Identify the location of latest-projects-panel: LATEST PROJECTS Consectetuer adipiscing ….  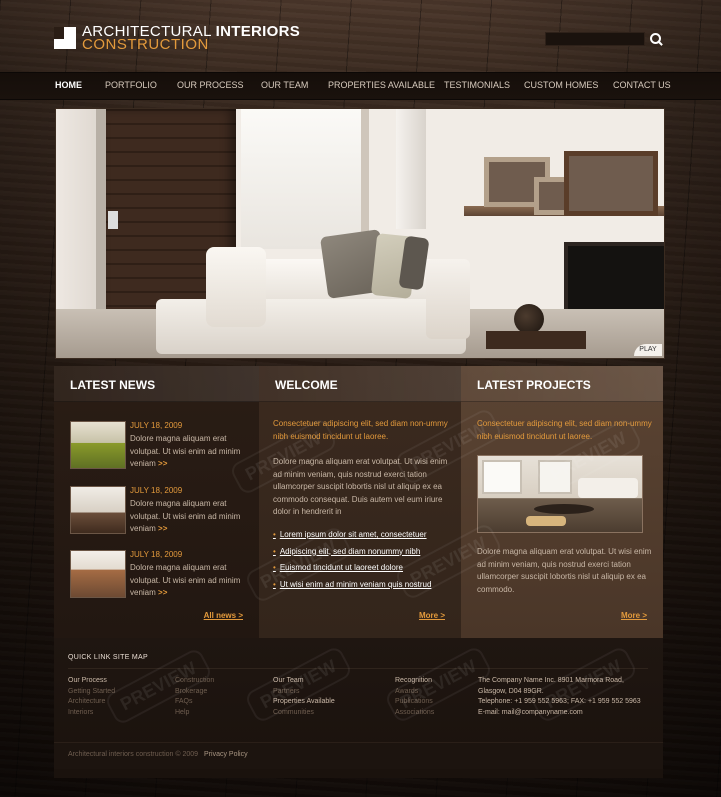
(562, 502).